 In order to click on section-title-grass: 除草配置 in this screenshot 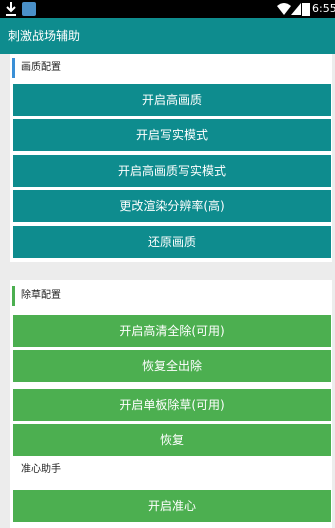, I will do `click(41, 295)`.